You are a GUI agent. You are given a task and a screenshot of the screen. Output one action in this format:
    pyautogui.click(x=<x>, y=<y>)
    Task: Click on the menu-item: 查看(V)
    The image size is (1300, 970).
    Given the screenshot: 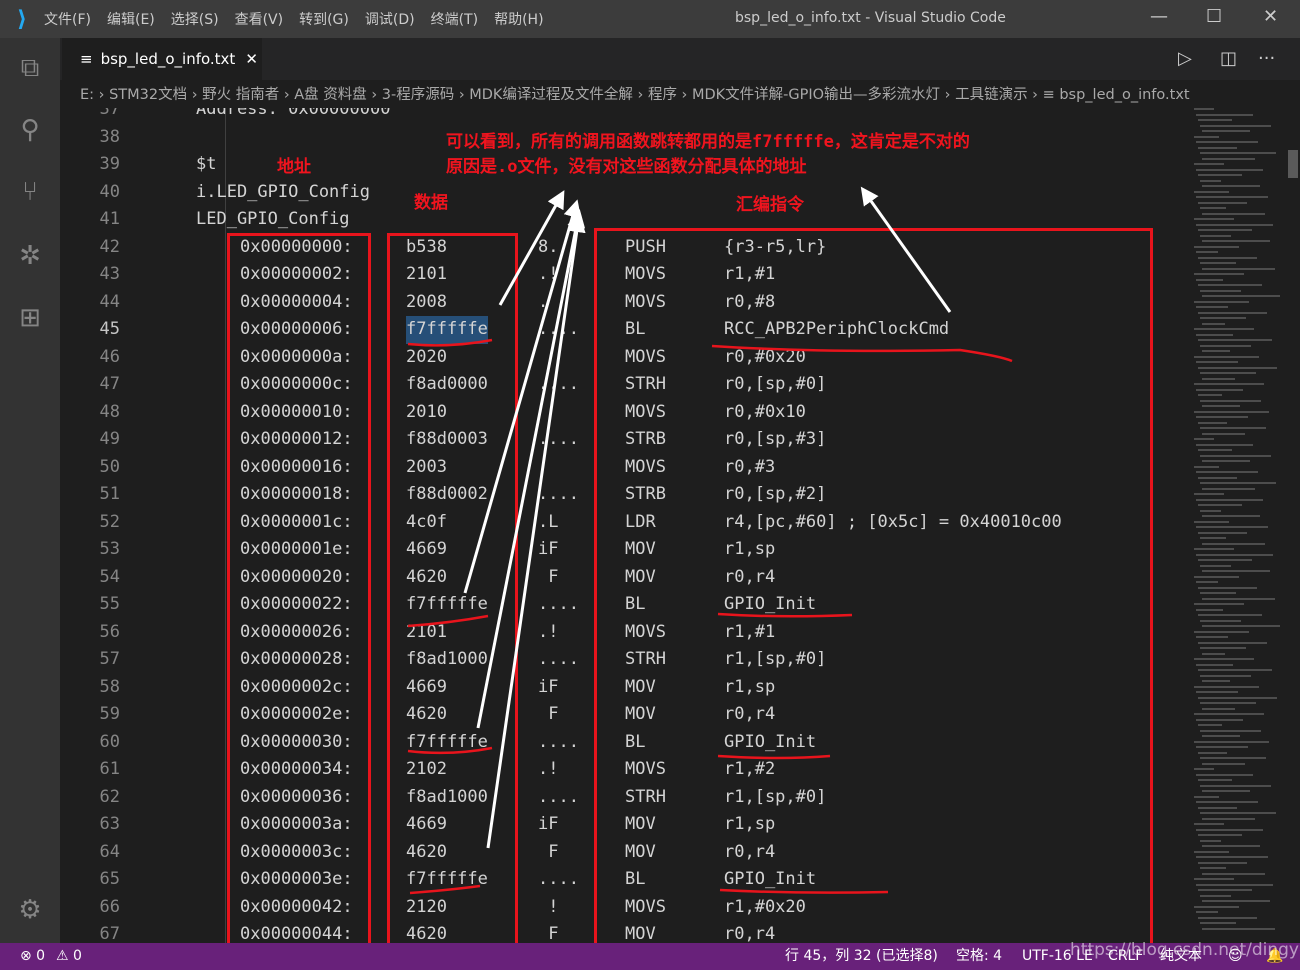 What is the action you would take?
    pyautogui.click(x=259, y=20)
    